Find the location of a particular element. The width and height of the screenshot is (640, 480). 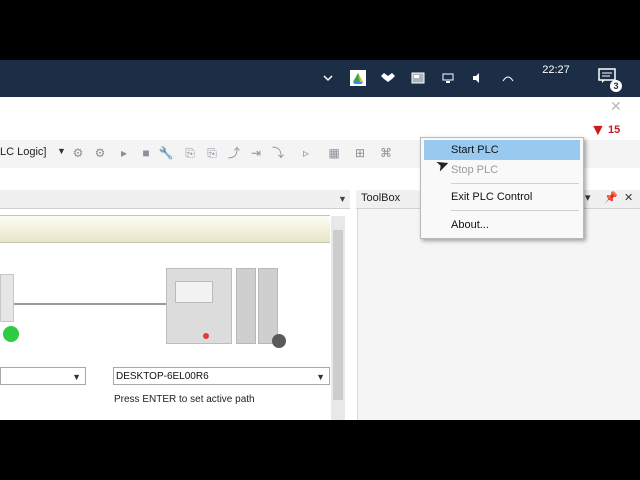

target-select: DESKTOP-6EL00R6 ▼ is located at coordinates (221, 376).